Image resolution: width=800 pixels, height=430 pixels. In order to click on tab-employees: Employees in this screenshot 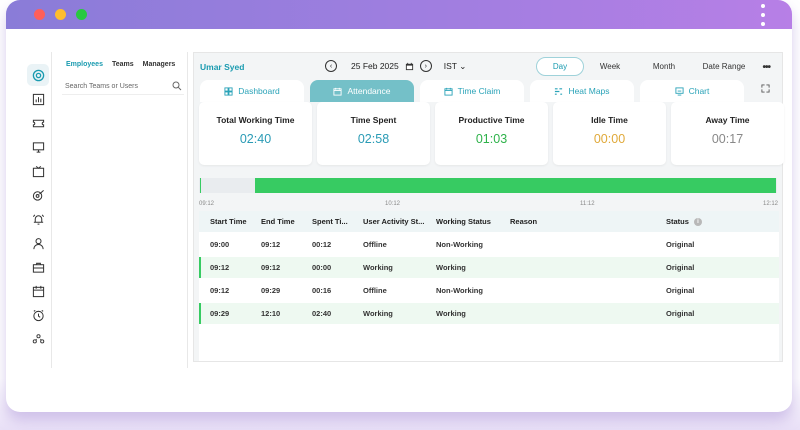, I will do `click(84, 64)`.